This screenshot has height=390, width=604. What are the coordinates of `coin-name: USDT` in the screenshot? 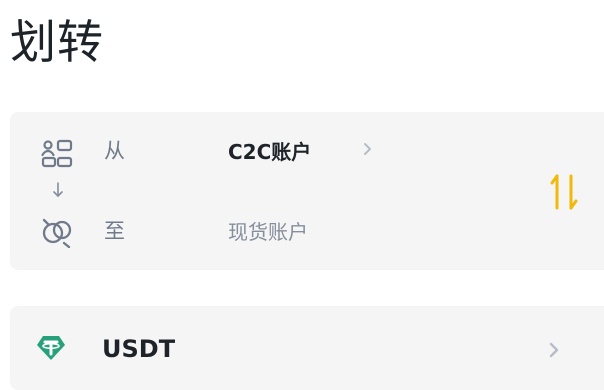 It's located at (139, 349).